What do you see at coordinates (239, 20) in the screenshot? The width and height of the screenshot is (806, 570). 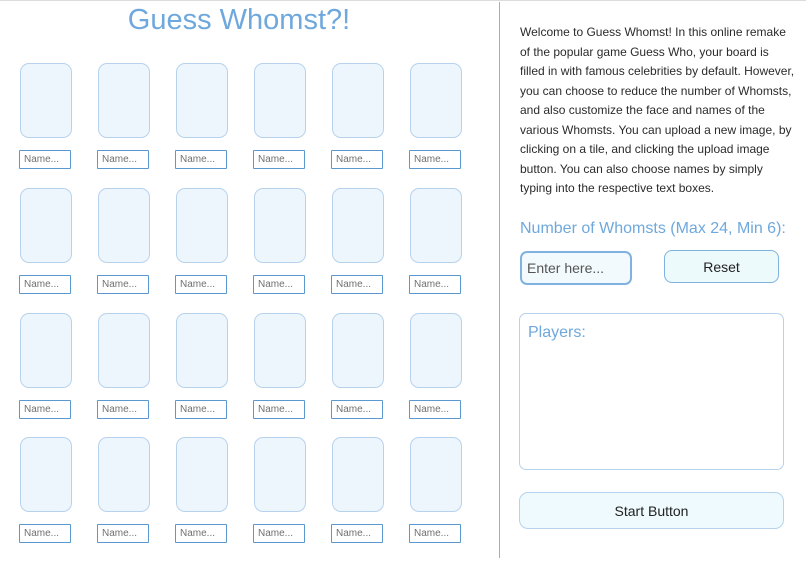 I see `page-title: Guess Whomst?!` at bounding box center [239, 20].